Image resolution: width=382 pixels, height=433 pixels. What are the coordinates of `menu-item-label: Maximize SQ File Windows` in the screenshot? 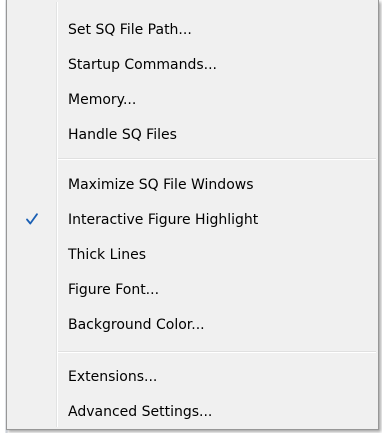 It's located at (161, 184).